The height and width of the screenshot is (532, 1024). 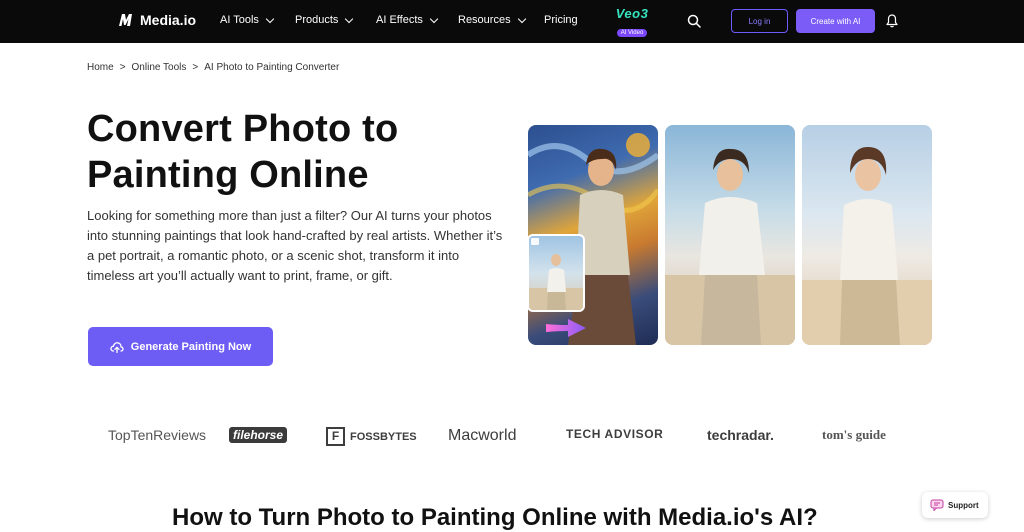 I want to click on transform-arrow-icon, so click(x=566, y=328).